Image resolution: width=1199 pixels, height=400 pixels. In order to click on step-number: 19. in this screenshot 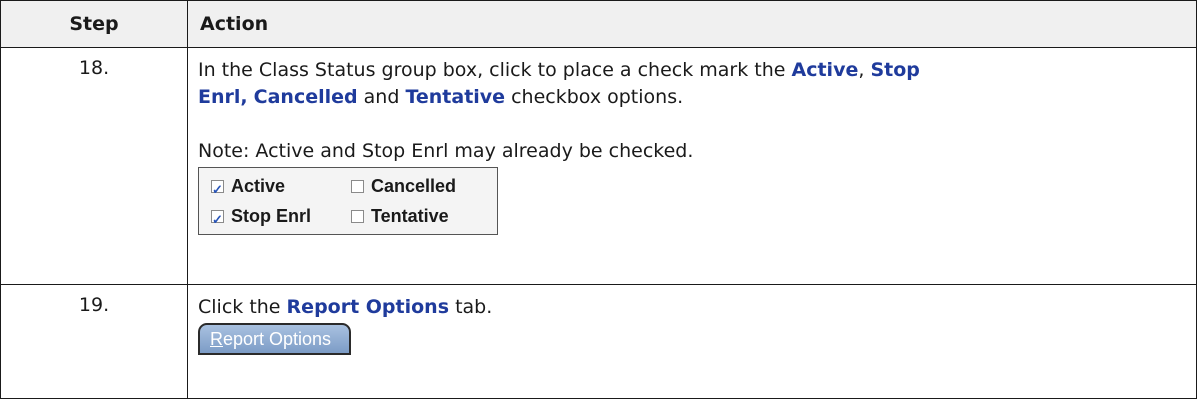, I will do `click(94, 341)`.